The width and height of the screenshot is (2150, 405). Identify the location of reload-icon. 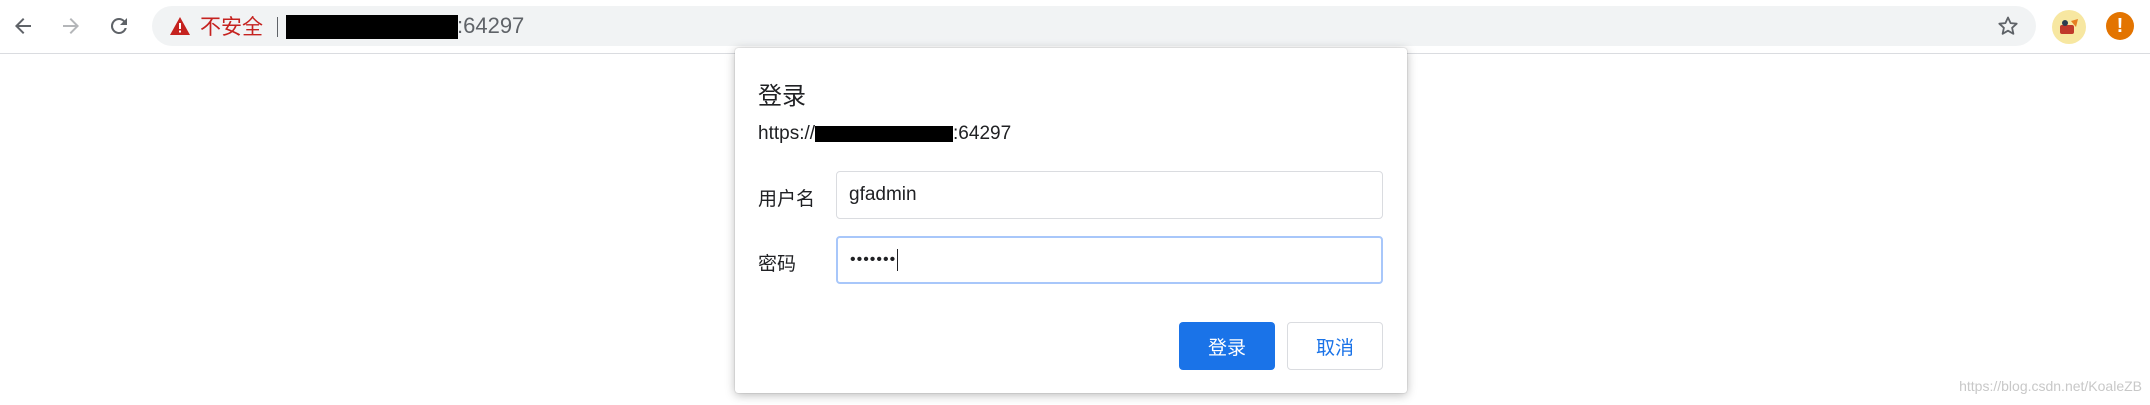
(118, 25).